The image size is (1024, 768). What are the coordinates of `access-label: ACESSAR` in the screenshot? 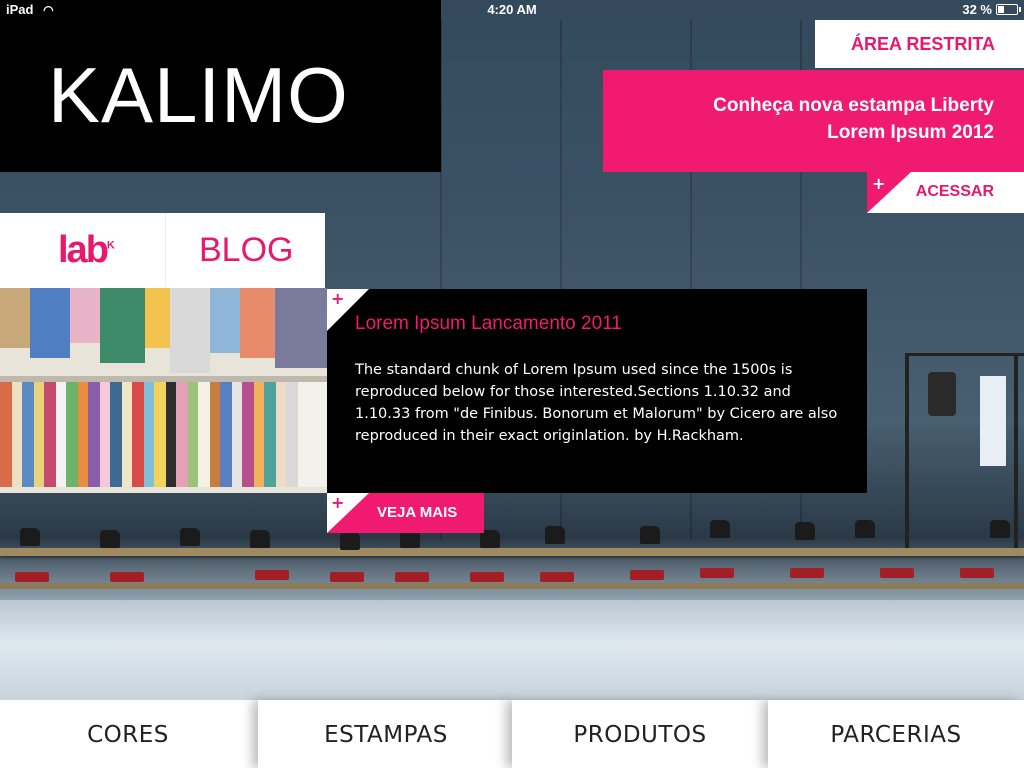 It's located at (954, 191).